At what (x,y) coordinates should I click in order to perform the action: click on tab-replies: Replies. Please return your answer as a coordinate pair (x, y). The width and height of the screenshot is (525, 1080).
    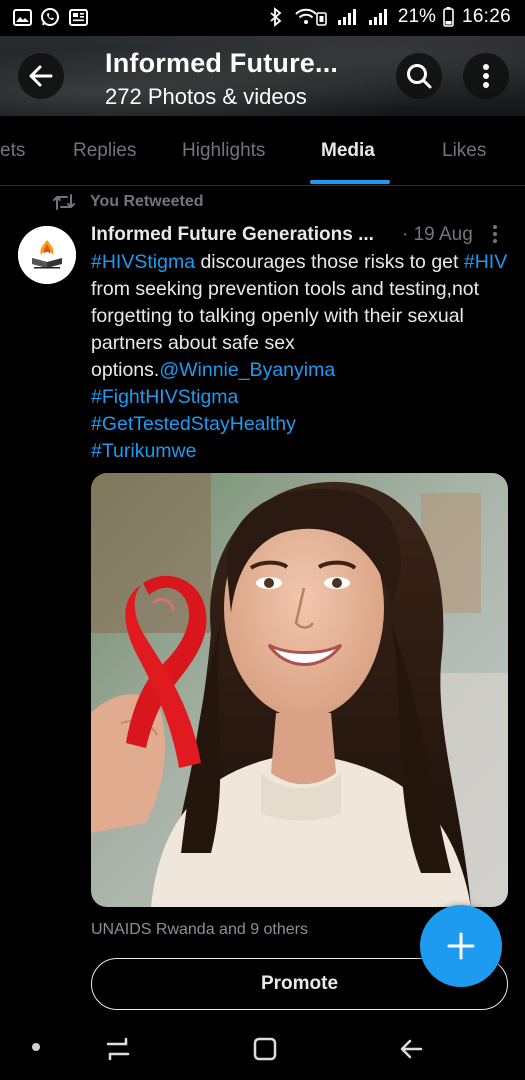
    Looking at the image, I should click on (104, 151).